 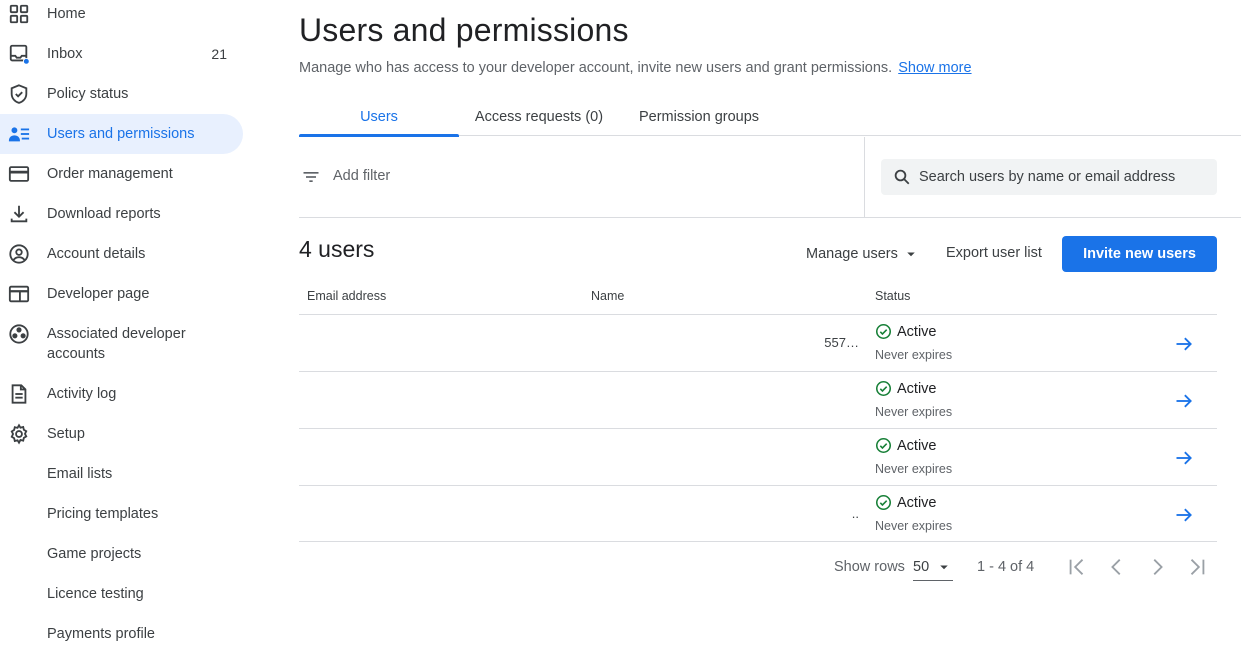 What do you see at coordinates (103, 514) in the screenshot?
I see `sidebar-item-label: Pricing templates` at bounding box center [103, 514].